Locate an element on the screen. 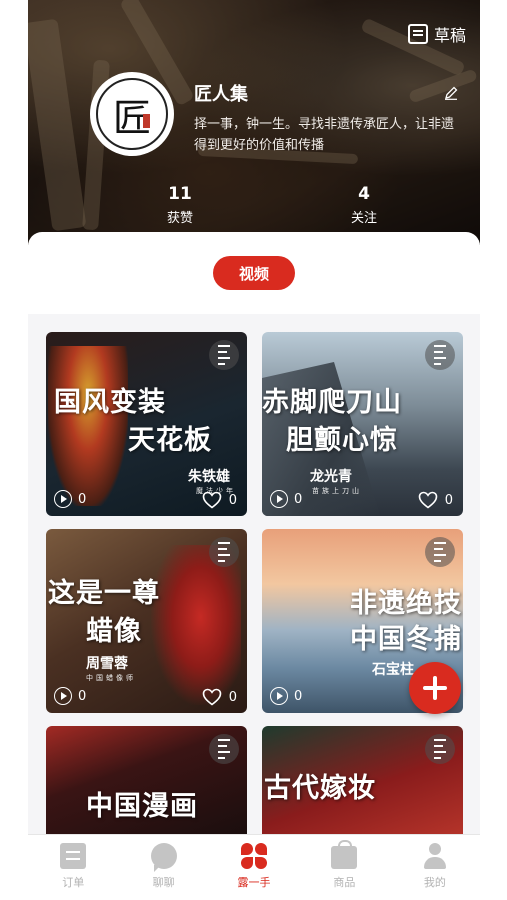  likes-label: 获赞 is located at coordinates (179, 218).